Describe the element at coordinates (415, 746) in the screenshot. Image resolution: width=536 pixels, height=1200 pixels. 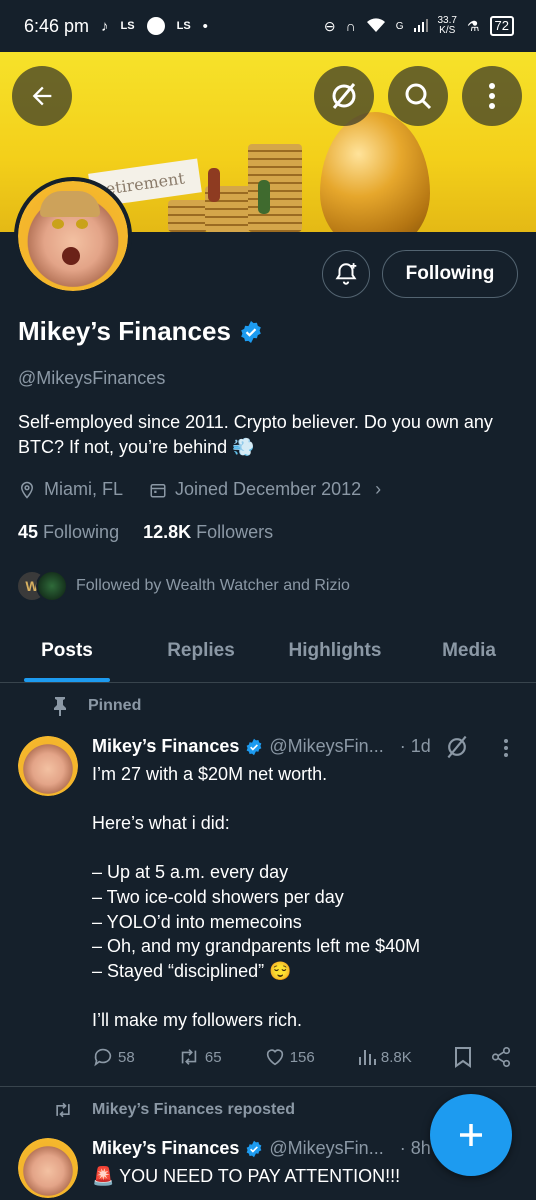
I see `tweet-time: · 1d` at that location.